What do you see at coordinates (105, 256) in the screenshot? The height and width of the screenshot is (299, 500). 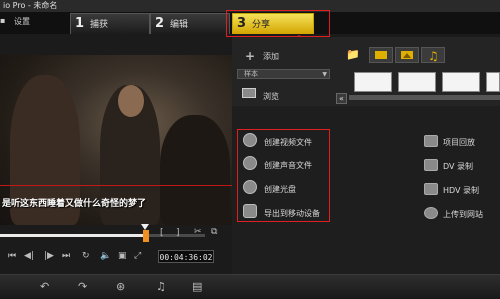 I see `volume-icon: 🔈` at bounding box center [105, 256].